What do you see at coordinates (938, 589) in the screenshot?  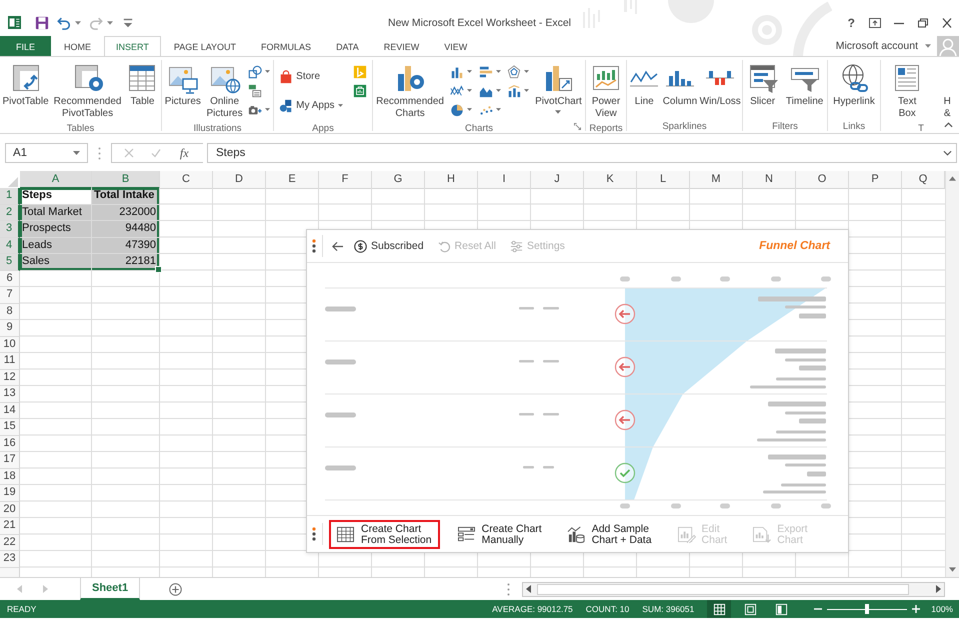 I see `arrow-right-icon` at bounding box center [938, 589].